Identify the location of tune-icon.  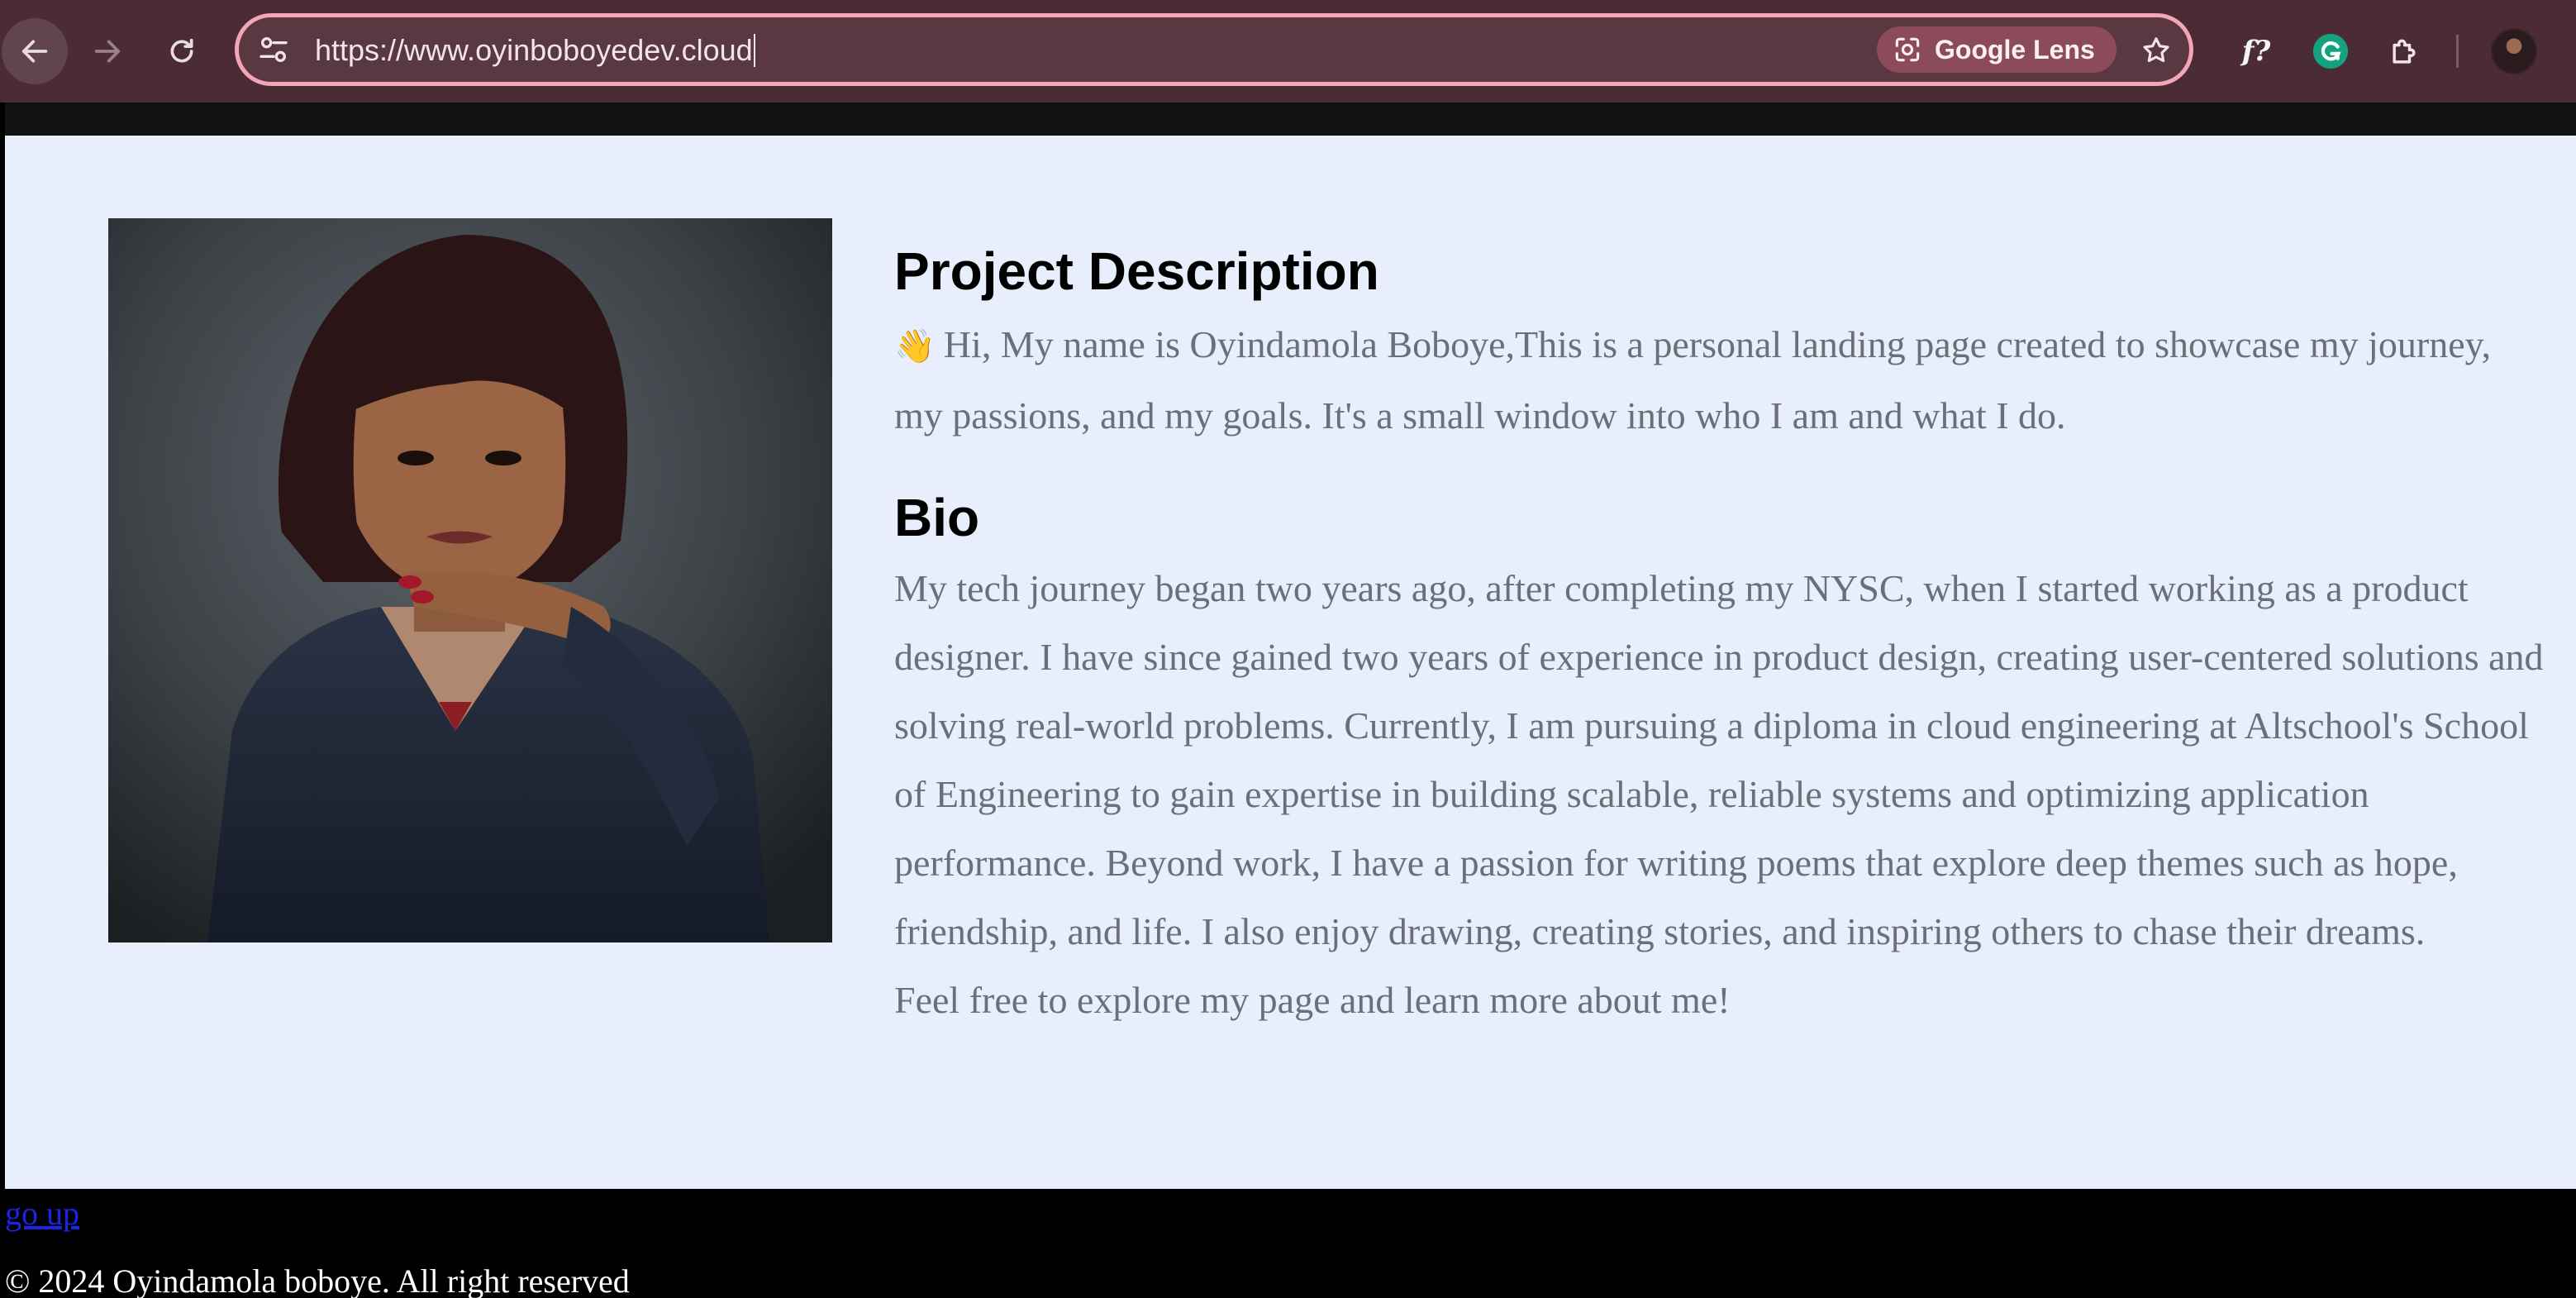
(274, 50).